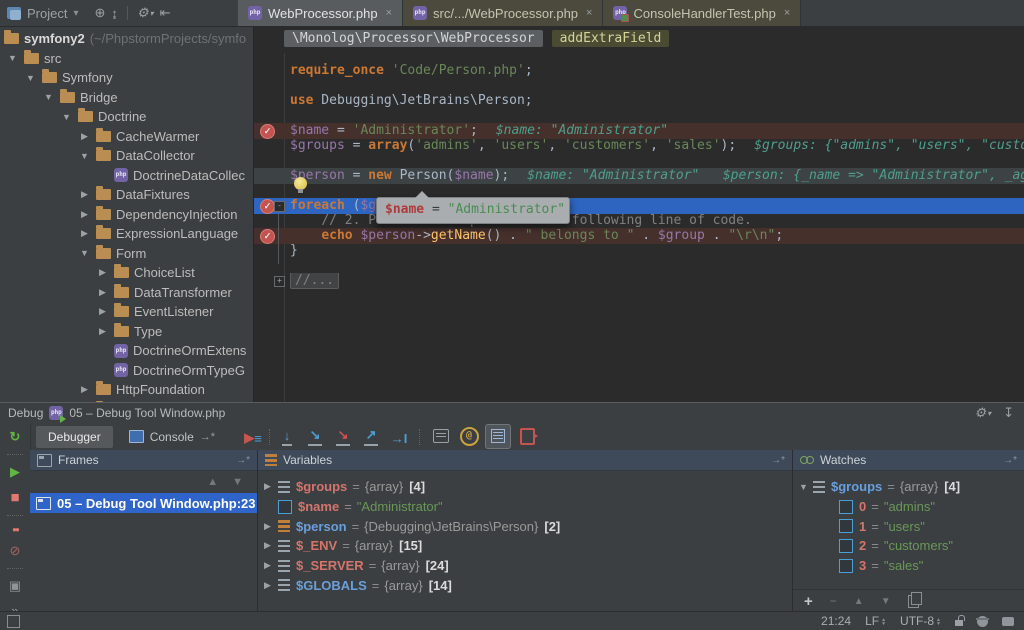 The width and height of the screenshot is (1024, 630). Describe the element at coordinates (47, 13) in the screenshot. I see `project-selector: Project` at that location.